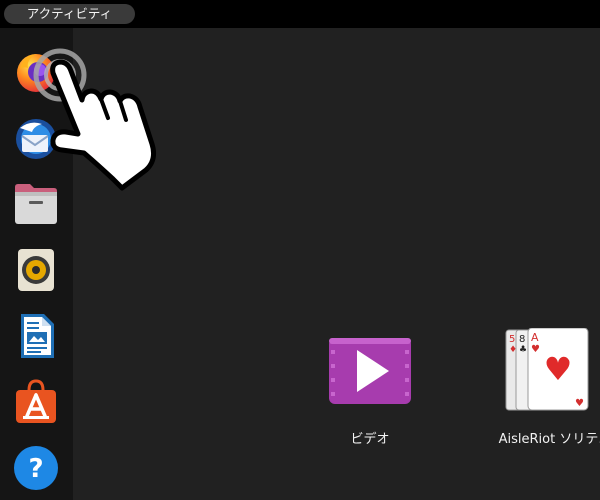 Image resolution: width=600 pixels, height=500 pixels. I want to click on playing-cards-icon: 5 ♦ 8 ♣ A ♥ ♥ ♥, so click(547, 369).